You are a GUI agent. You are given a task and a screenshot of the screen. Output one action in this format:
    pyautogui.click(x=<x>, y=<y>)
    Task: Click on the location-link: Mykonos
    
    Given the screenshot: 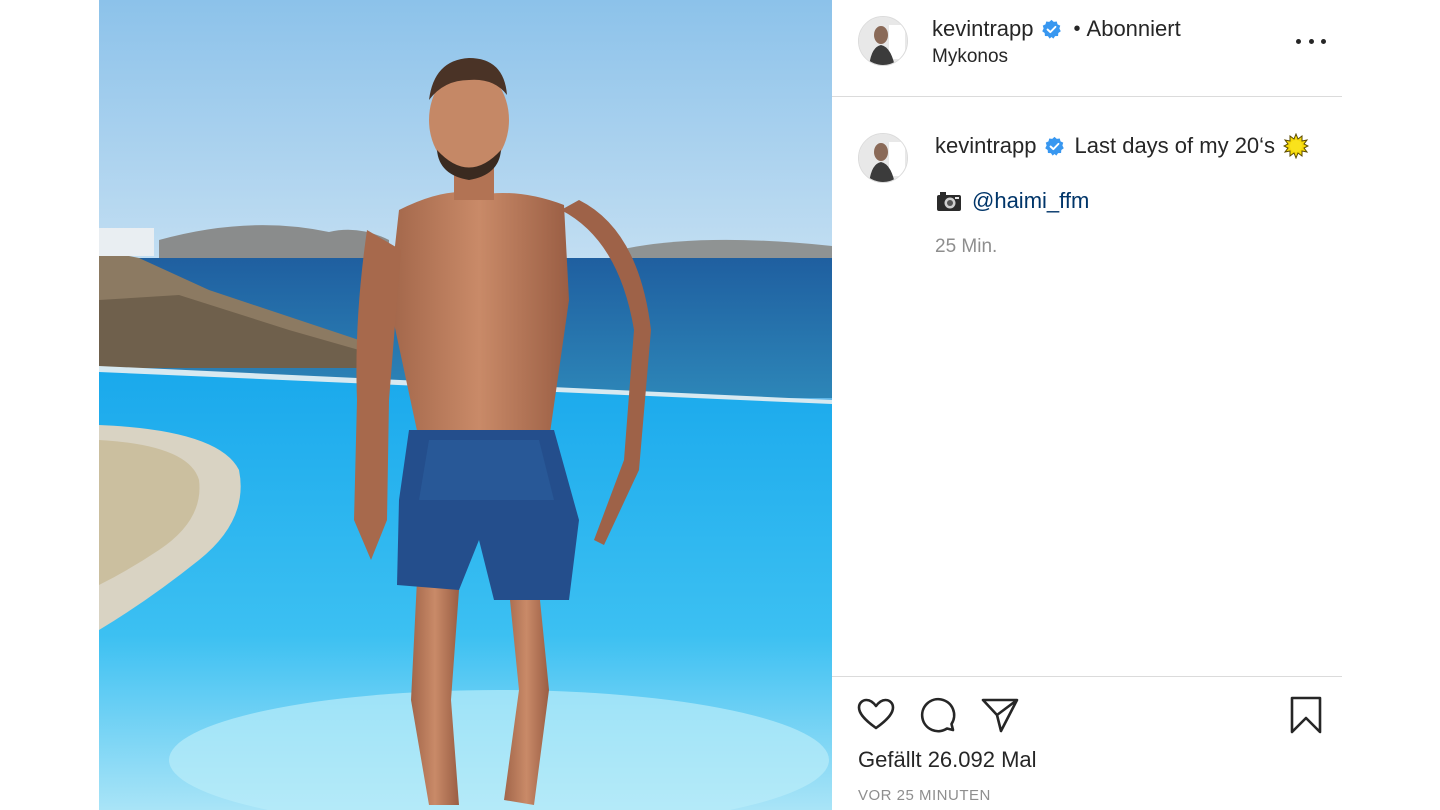 What is the action you would take?
    pyautogui.click(x=970, y=57)
    